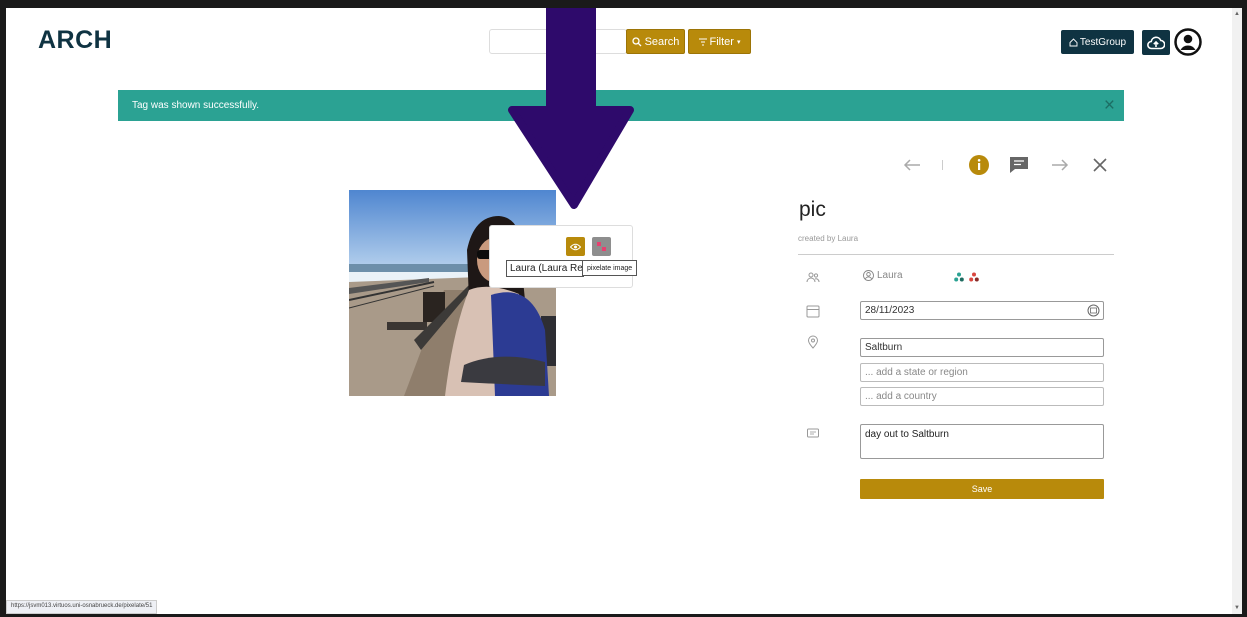 The height and width of the screenshot is (617, 1247). I want to click on group-button: TestGroup, so click(1097, 42).